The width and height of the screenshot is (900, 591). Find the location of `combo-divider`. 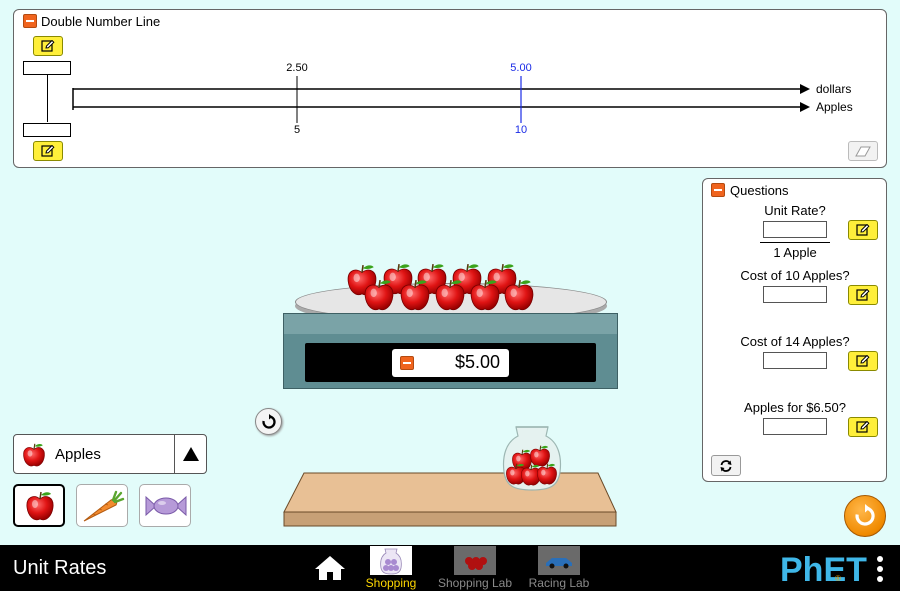

combo-divider is located at coordinates (174, 454).